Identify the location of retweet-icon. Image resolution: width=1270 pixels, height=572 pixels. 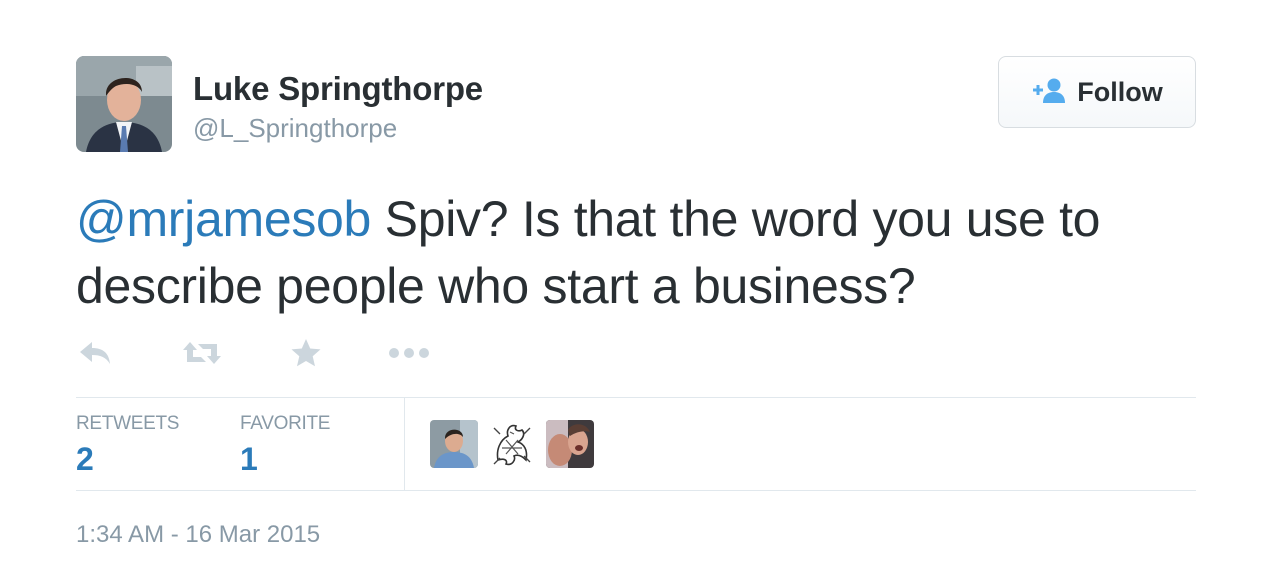
(202, 355).